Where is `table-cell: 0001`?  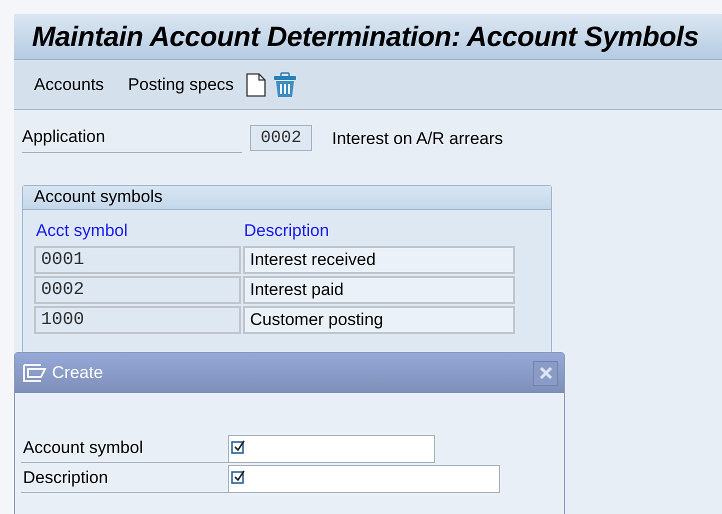 table-cell: 0001 is located at coordinates (137, 260).